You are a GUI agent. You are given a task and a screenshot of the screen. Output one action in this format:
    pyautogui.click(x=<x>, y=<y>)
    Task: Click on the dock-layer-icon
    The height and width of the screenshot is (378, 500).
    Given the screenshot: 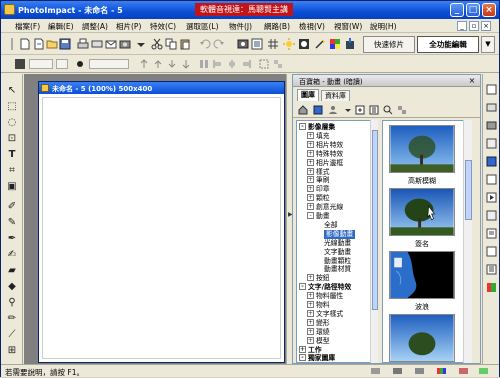 What is the action you would take?
    pyautogui.click(x=491, y=179)
    